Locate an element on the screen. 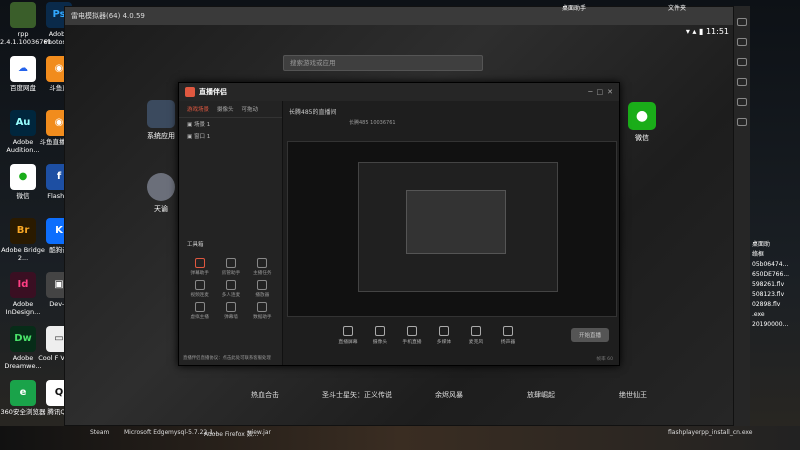 The image size is (800, 450). tool-item: 多人连麦 is located at coordinates (230, 289).